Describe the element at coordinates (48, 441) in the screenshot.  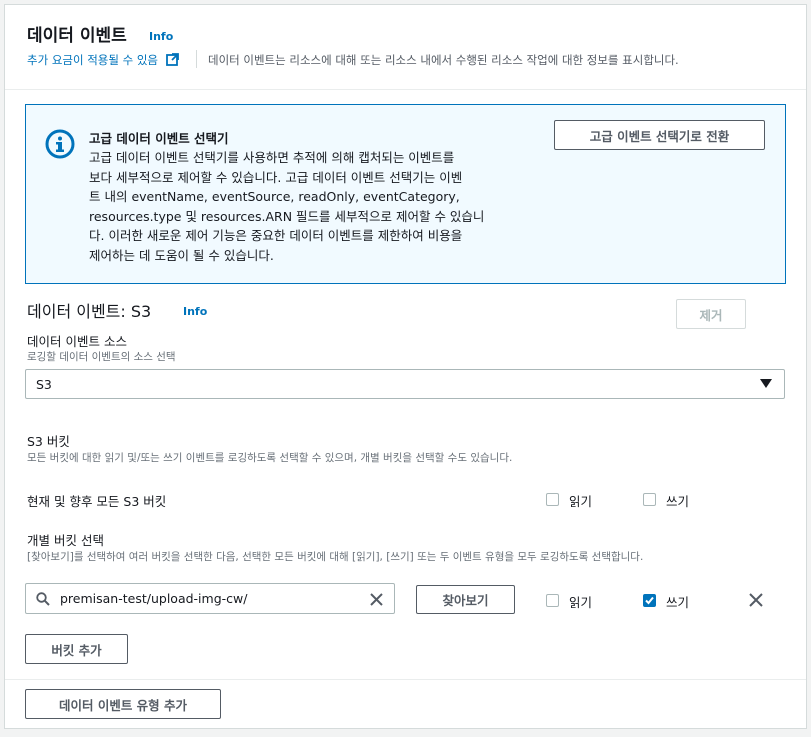
I see `s3-buckets-title: S3 버킷` at that location.